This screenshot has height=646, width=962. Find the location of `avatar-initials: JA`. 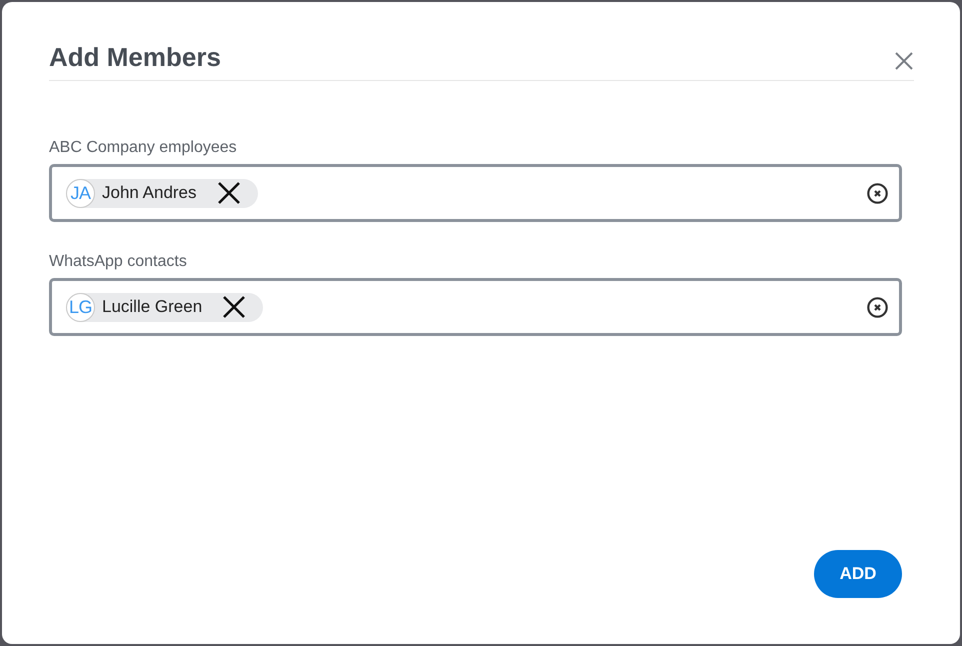

avatar-initials: JA is located at coordinates (80, 193).